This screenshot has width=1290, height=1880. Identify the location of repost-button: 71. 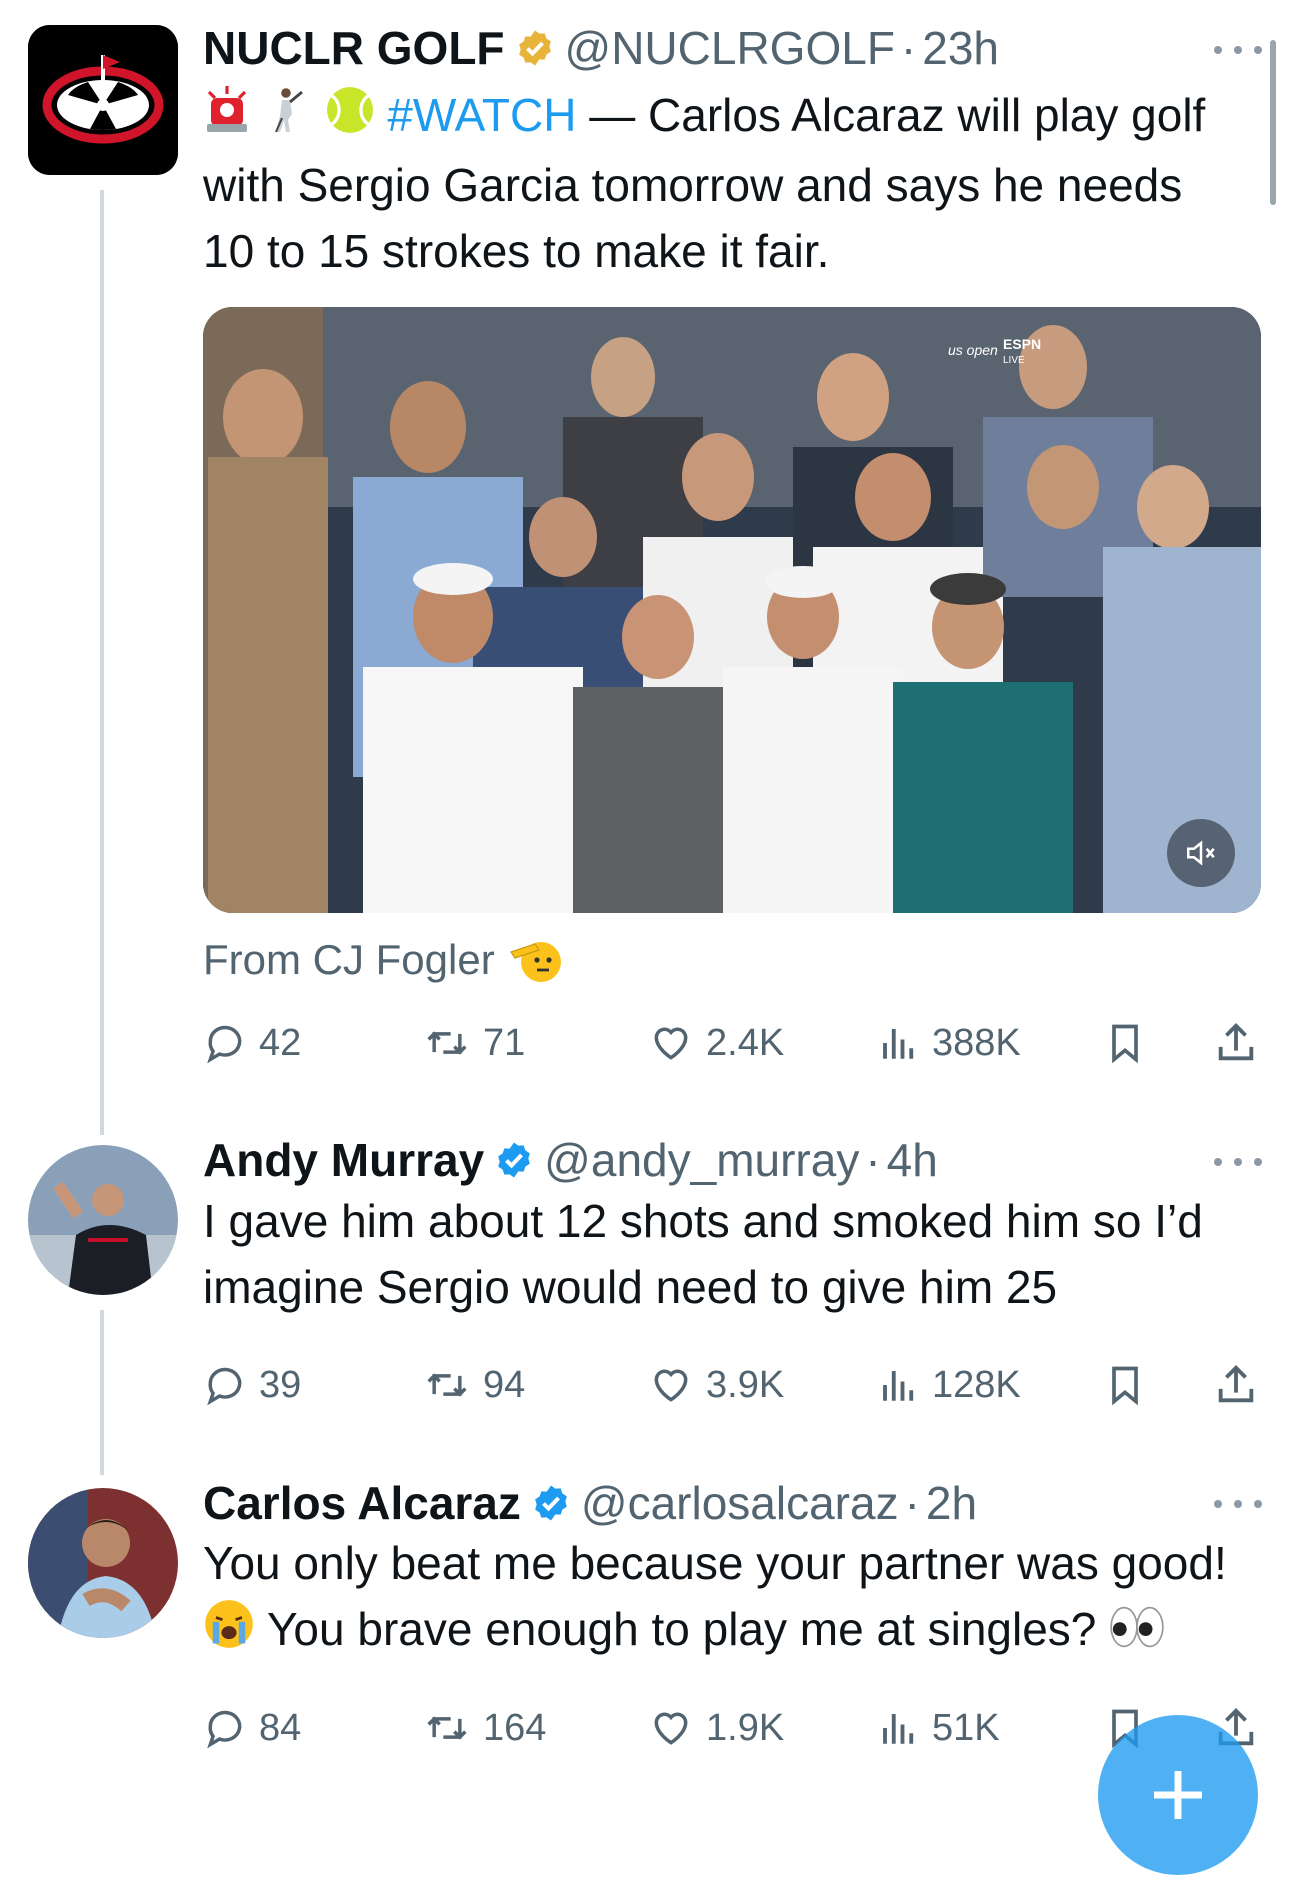
(474, 1043).